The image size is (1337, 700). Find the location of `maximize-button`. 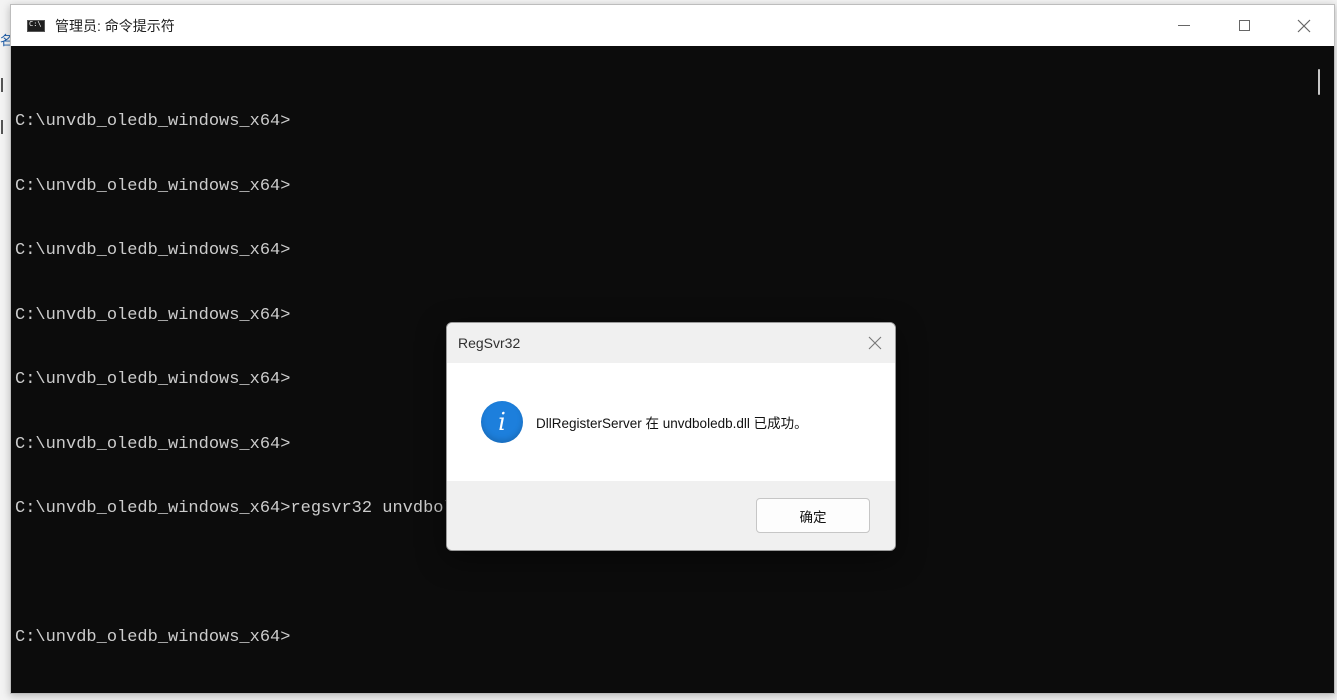

maximize-button is located at coordinates (1244, 25).